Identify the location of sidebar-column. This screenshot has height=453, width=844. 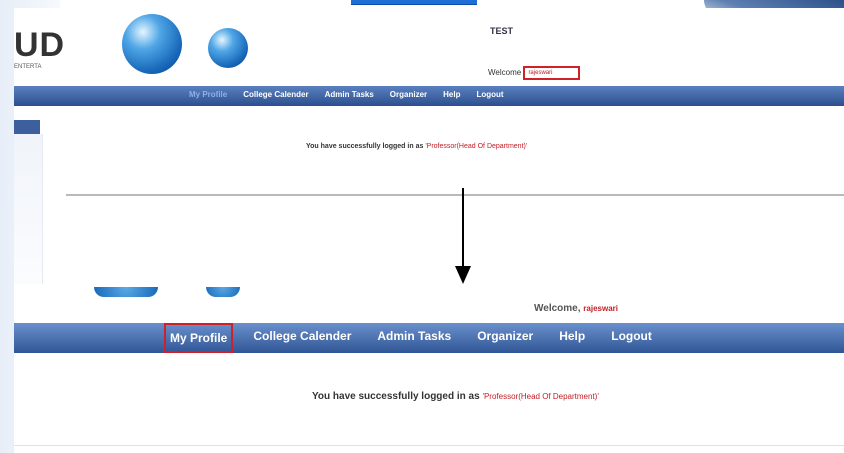
(28, 209).